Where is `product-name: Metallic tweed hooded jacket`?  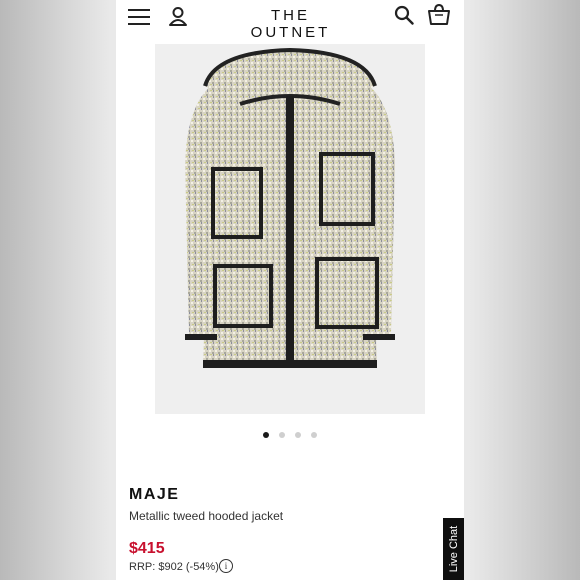 product-name: Metallic tweed hooded jacket is located at coordinates (206, 516).